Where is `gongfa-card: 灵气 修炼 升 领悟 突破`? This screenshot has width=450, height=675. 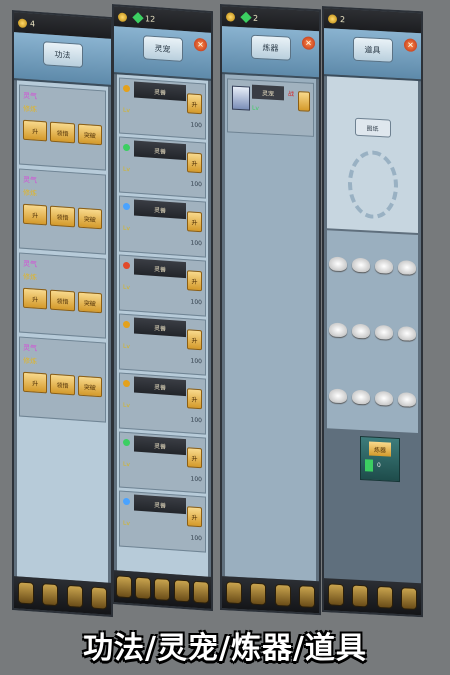
gongfa-card: 灵气 修炼 升 领悟 突破 is located at coordinates (62, 379).